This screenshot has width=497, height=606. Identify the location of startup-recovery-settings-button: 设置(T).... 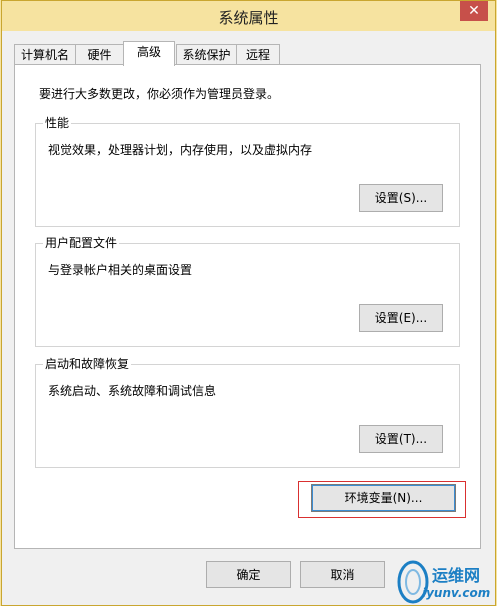
(401, 439).